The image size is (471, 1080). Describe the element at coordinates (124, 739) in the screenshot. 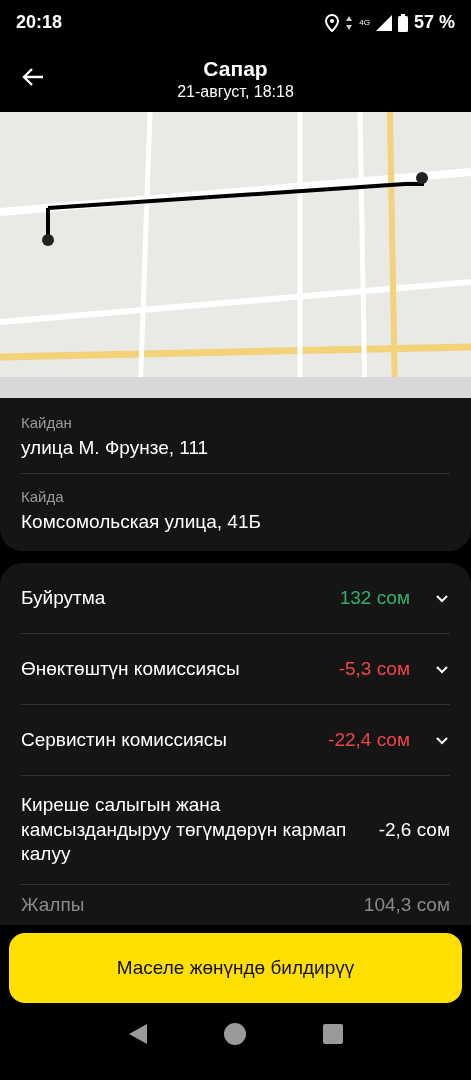

I see `line-item-label: Сервистин комиссиясы` at that location.